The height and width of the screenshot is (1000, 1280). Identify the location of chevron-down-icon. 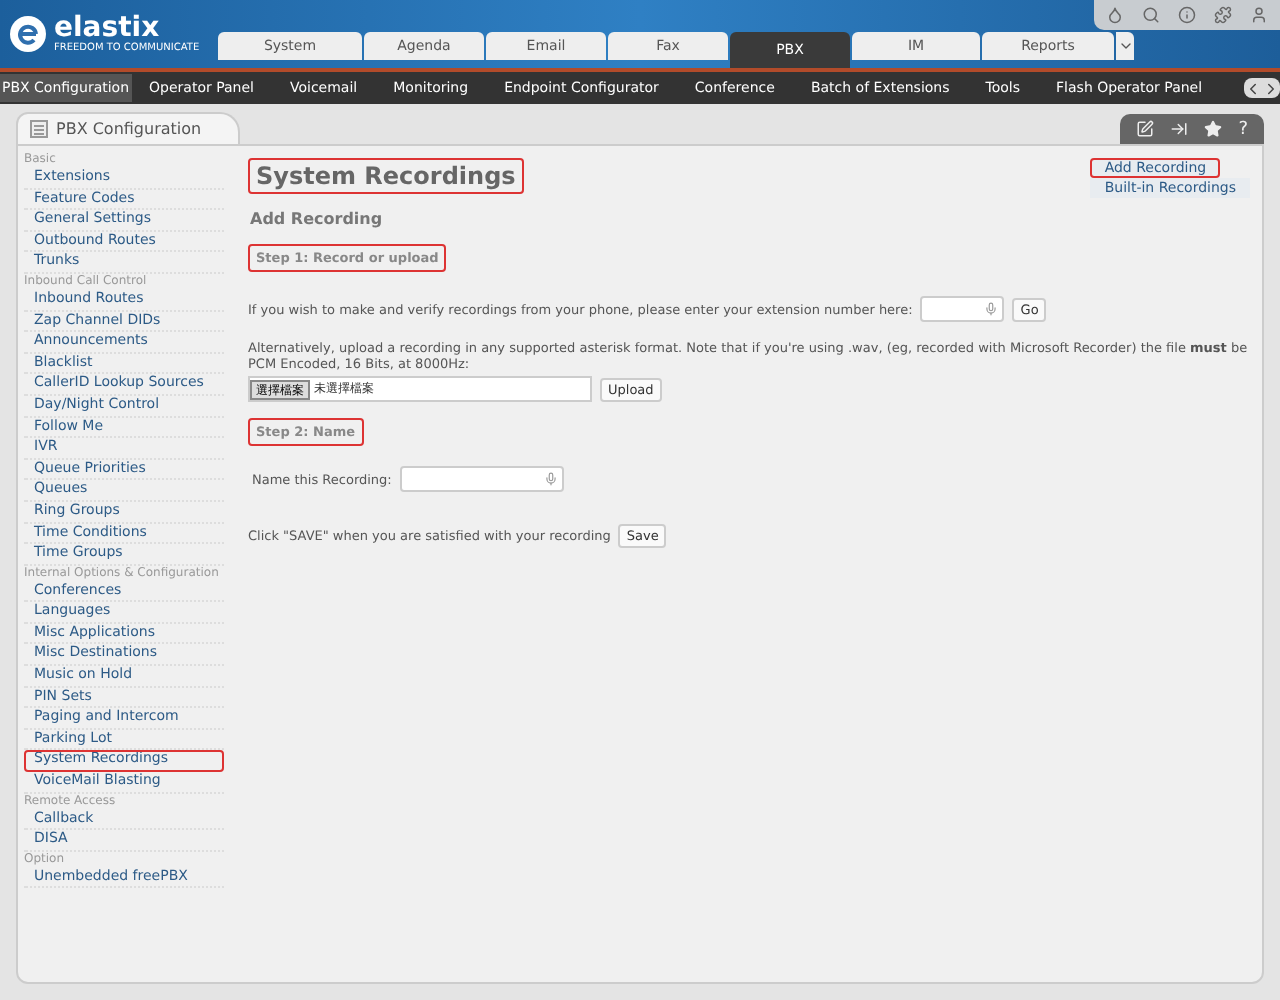
(1125, 46).